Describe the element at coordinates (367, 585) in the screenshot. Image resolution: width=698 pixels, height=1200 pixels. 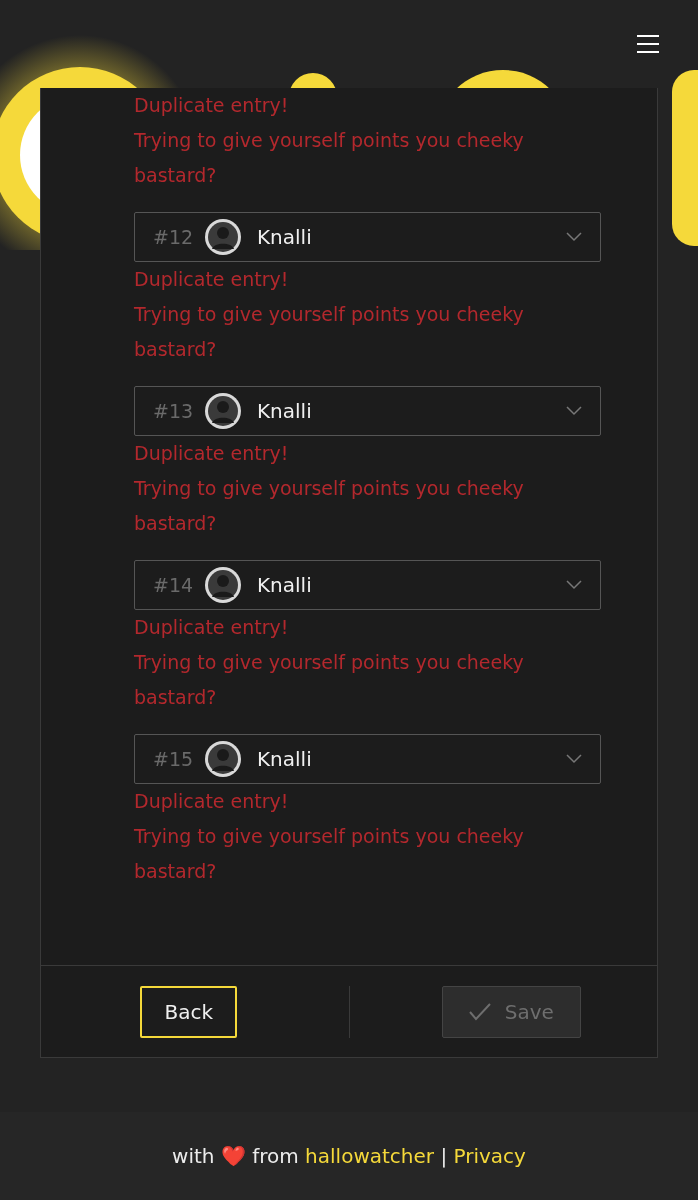
I see `player-select: #14 Knalli` at that location.